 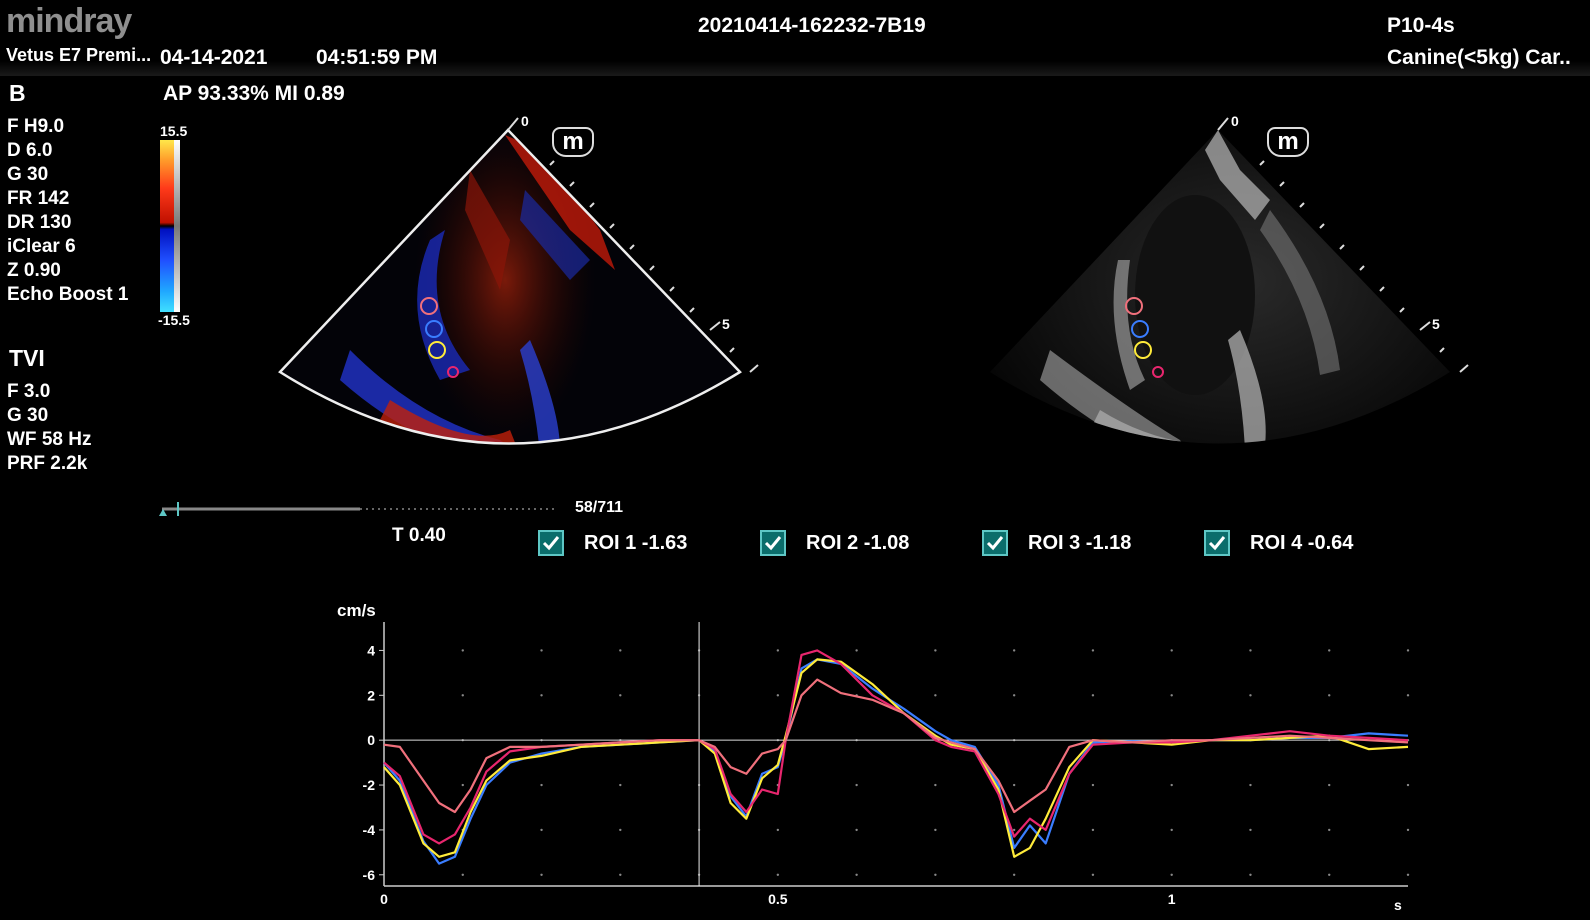 I want to click on roi-4-toggle: ROI 4 -0.64, so click(x=1278, y=543).